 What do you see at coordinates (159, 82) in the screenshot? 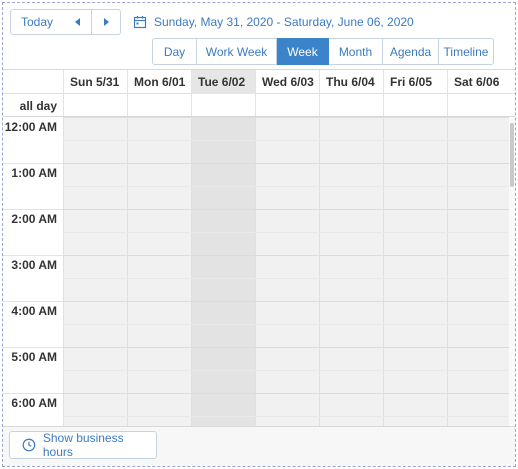
I see `day-header: Mon 6/01` at bounding box center [159, 82].